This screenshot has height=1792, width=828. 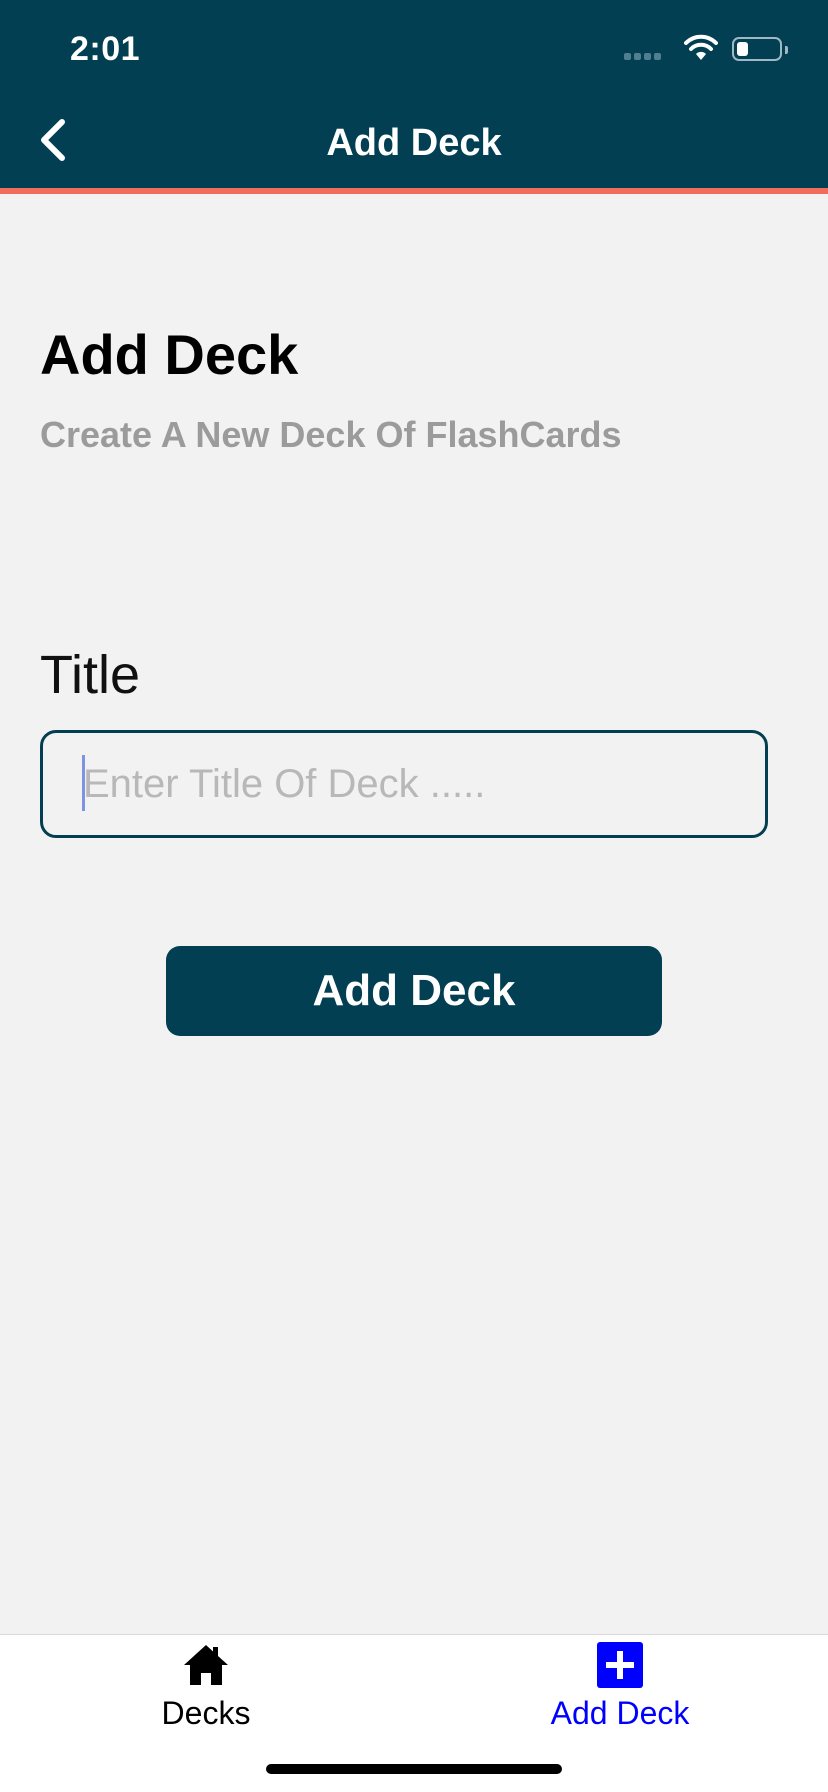 What do you see at coordinates (620, 1665) in the screenshot?
I see `plus-square-icon` at bounding box center [620, 1665].